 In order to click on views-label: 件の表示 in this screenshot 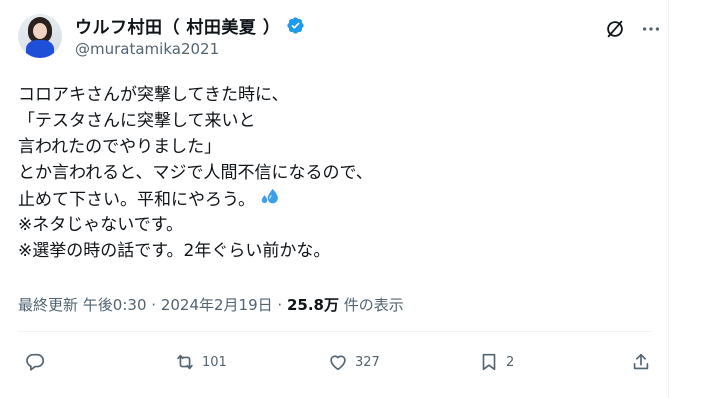, I will do `click(373, 305)`.